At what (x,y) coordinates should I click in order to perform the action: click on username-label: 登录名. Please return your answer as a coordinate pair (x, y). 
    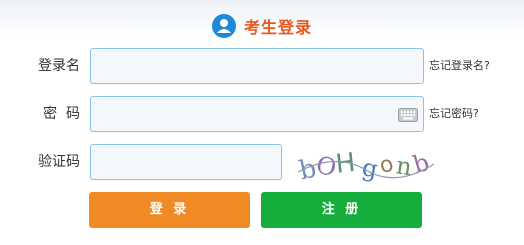
    Looking at the image, I should click on (59, 66).